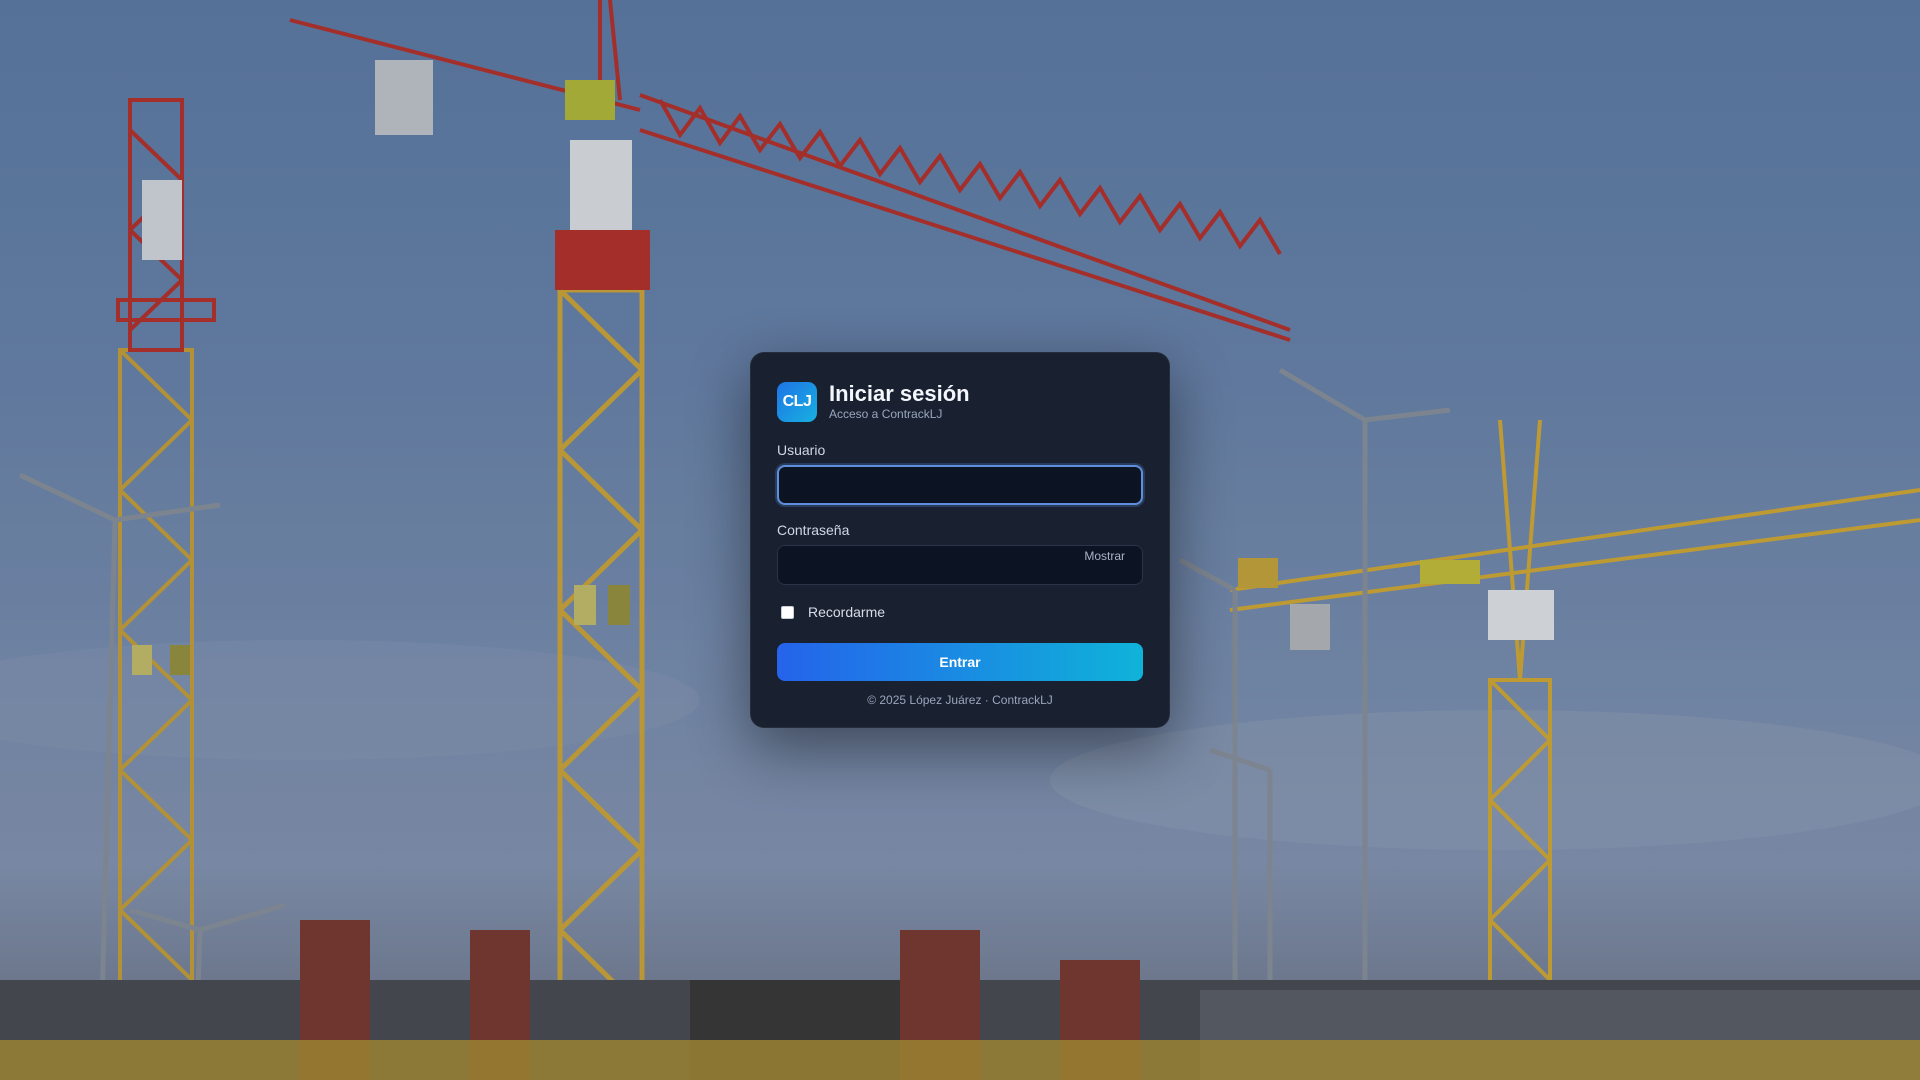 This screenshot has width=1920, height=1080. Describe the element at coordinates (1104, 556) in the screenshot. I see `show-password-button: Mostrar` at that location.